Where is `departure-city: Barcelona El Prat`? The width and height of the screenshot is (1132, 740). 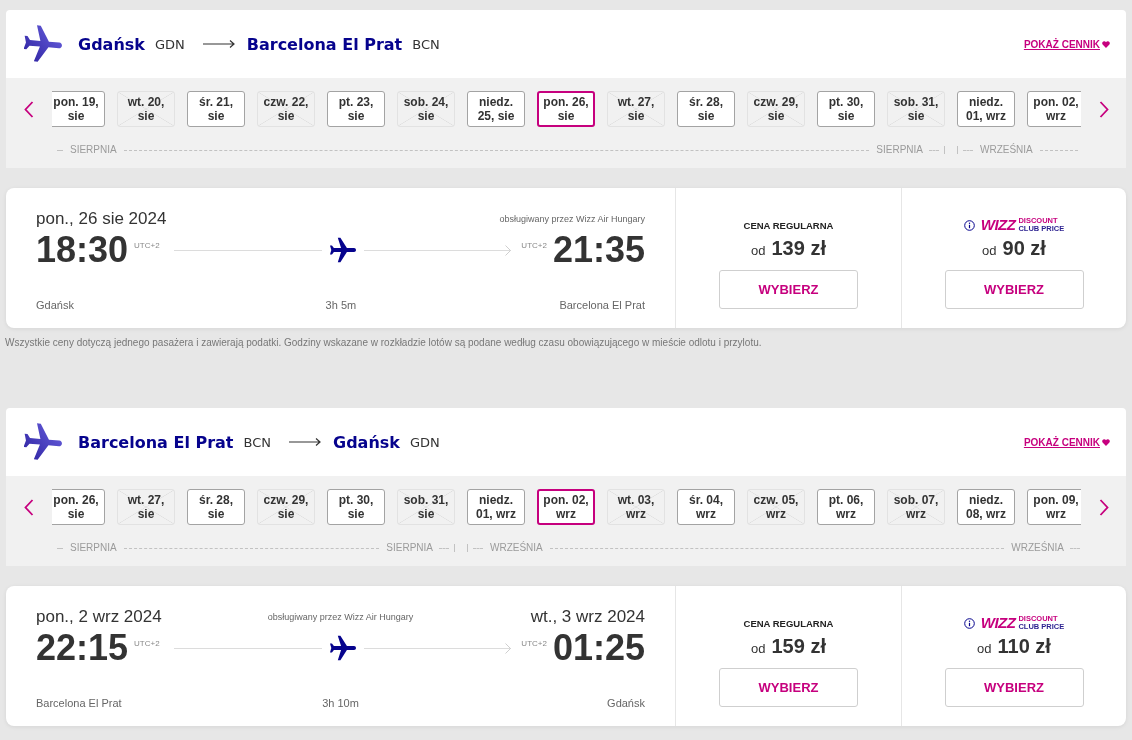
departure-city: Barcelona El Prat is located at coordinates (79, 703).